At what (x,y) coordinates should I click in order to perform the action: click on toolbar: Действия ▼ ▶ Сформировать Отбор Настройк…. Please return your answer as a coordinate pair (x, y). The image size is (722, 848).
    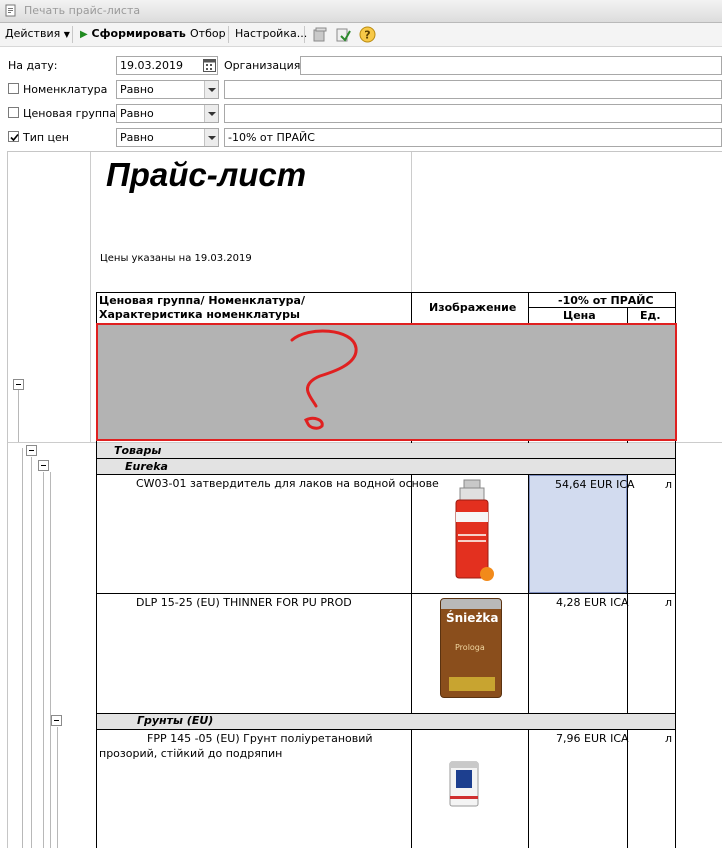
    Looking at the image, I should click on (361, 35).